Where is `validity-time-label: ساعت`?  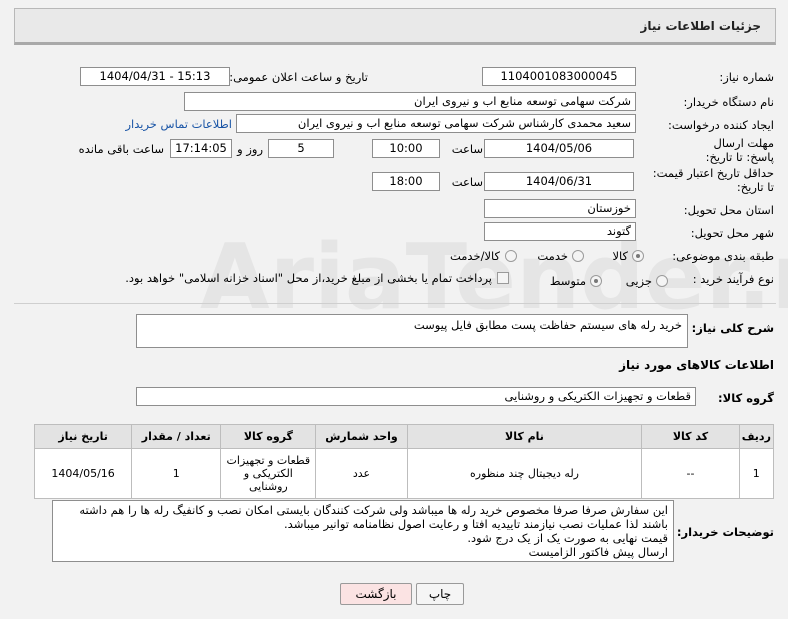
validity-time-label: ساعت is located at coordinates (467, 182).